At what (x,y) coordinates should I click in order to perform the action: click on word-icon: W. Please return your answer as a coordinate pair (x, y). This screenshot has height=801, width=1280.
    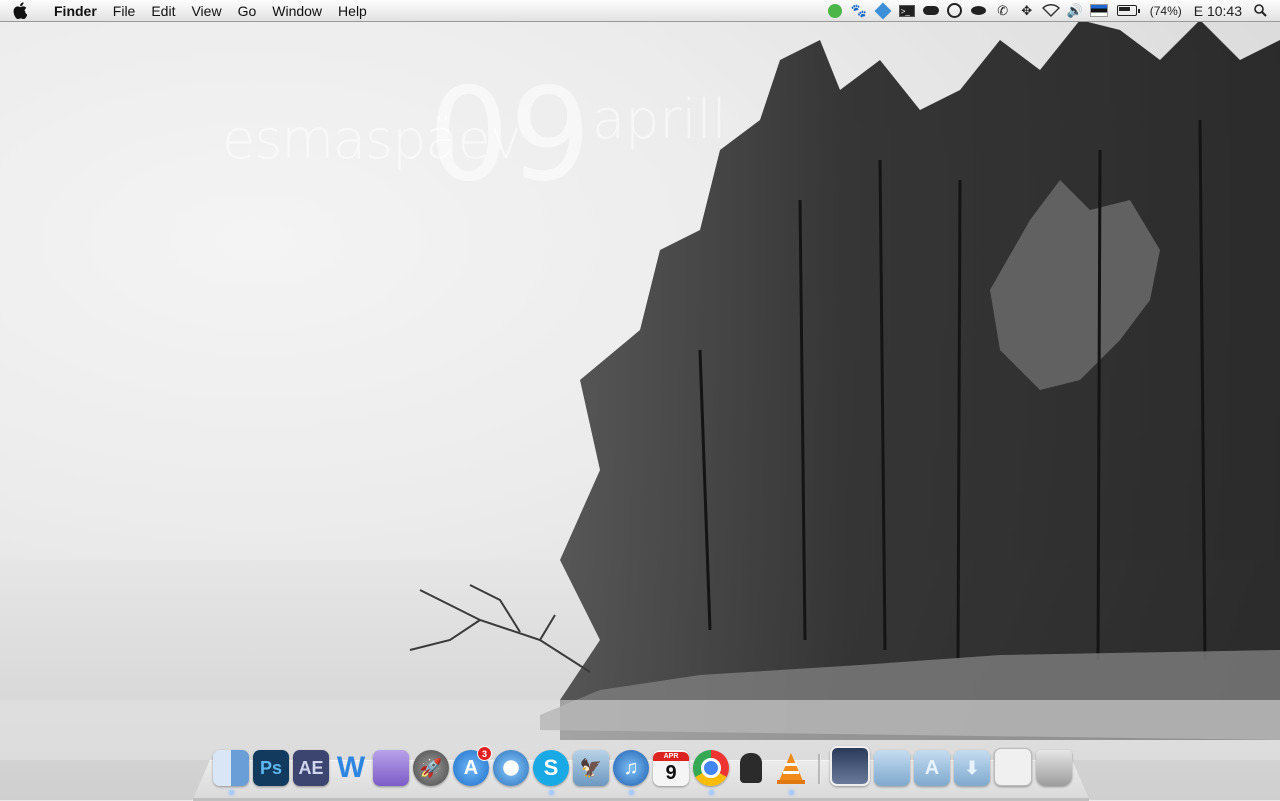
    Looking at the image, I should click on (351, 768).